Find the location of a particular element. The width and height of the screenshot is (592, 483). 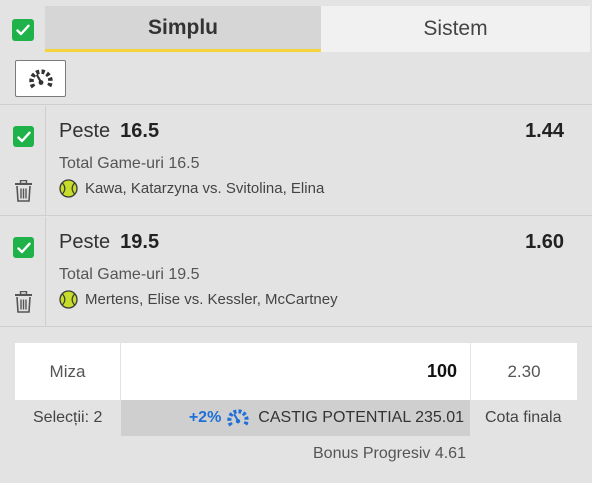

bet-odds: 1.44 is located at coordinates (544, 131).